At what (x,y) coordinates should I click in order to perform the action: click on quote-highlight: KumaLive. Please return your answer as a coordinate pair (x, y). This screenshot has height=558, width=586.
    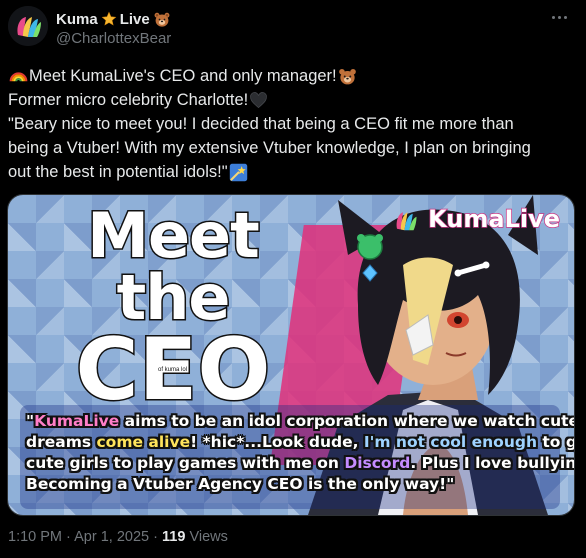
    Looking at the image, I should click on (77, 421).